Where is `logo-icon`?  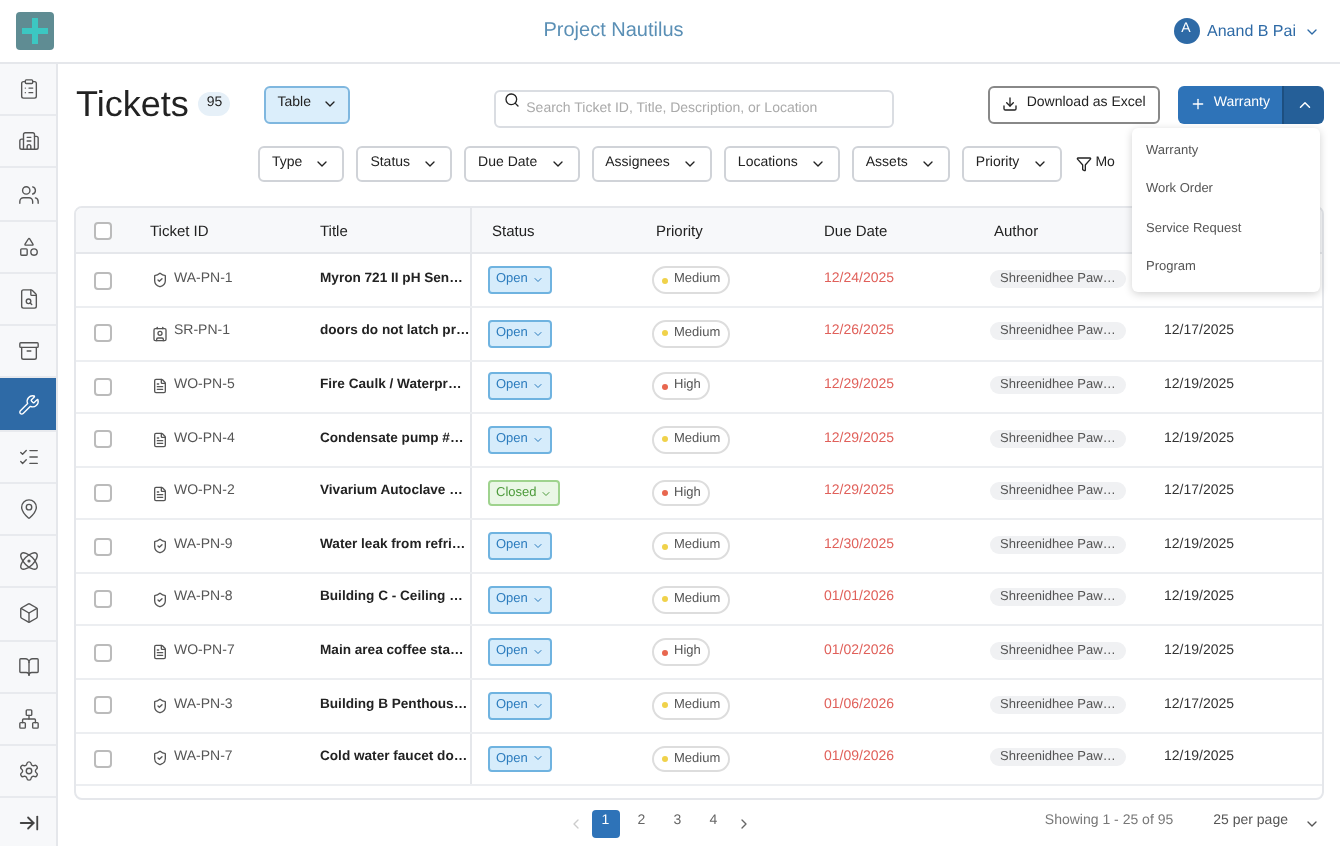
logo-icon is located at coordinates (35, 31).